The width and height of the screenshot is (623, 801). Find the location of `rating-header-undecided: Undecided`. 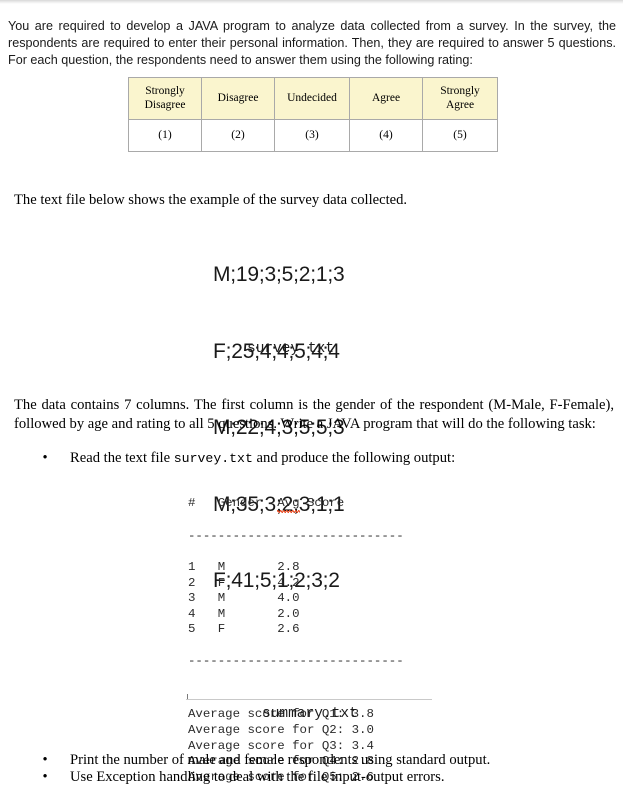

rating-header-undecided: Undecided is located at coordinates (312, 98).